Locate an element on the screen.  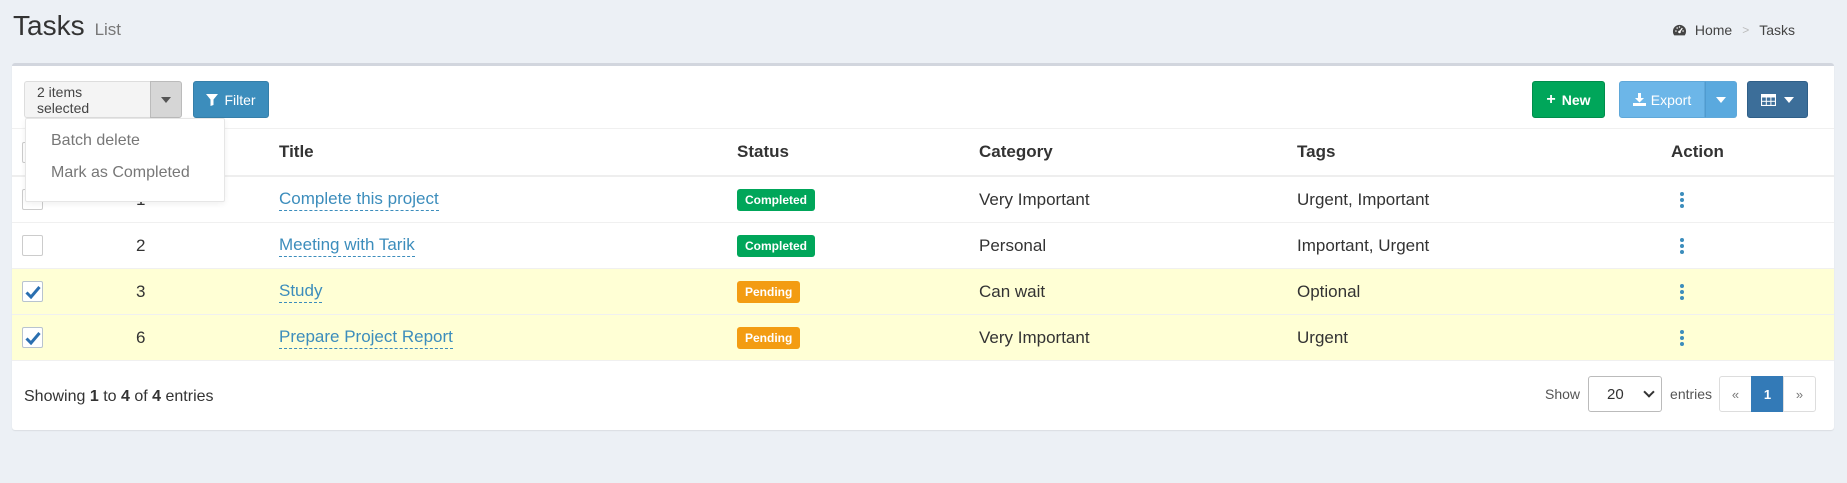
row-title-cell: Study is located at coordinates (301, 291).